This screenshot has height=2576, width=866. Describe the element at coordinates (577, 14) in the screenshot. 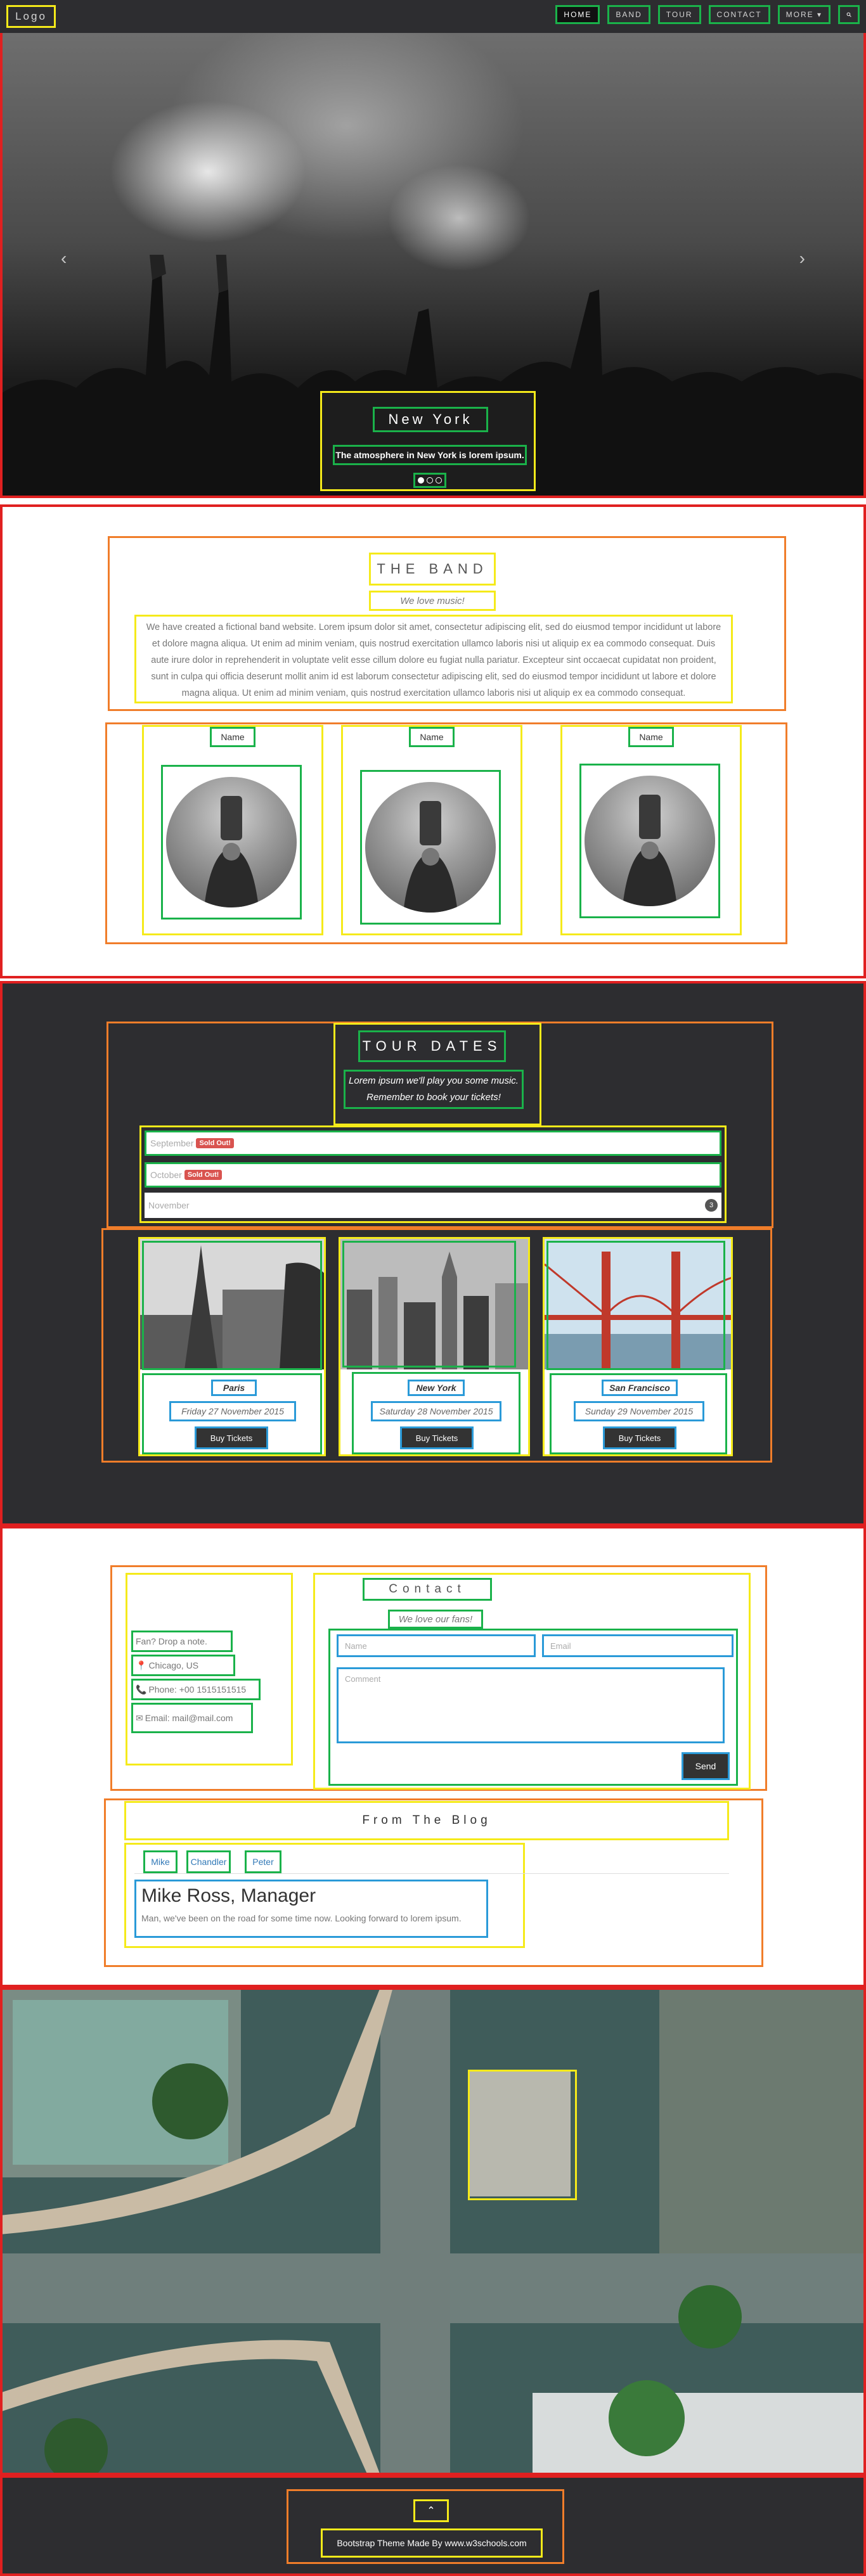

I see `nav-item-home: HOME` at that location.